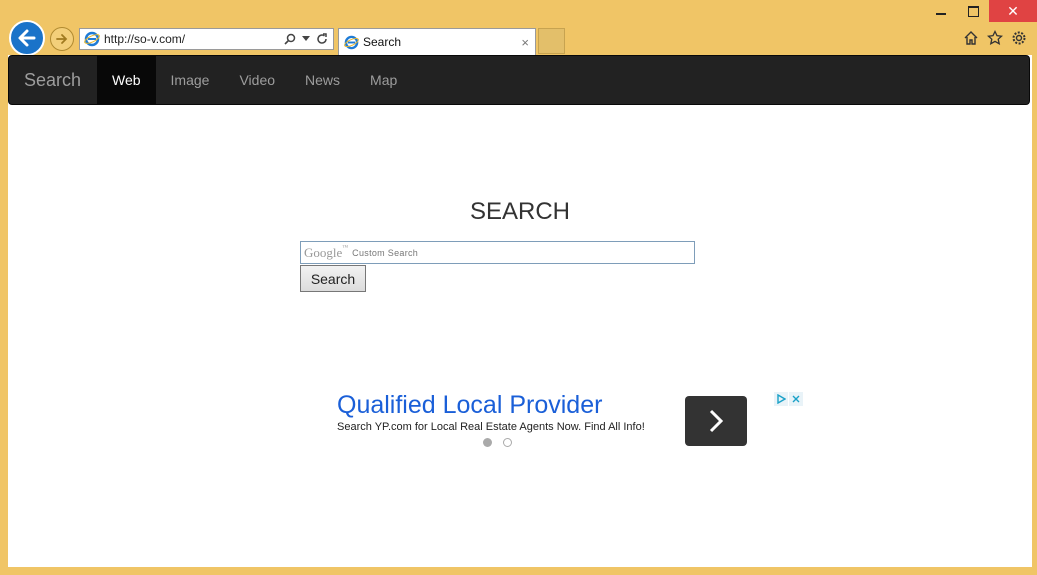 The height and width of the screenshot is (575, 1037). I want to click on search-placeholder: Custom Search, so click(385, 252).